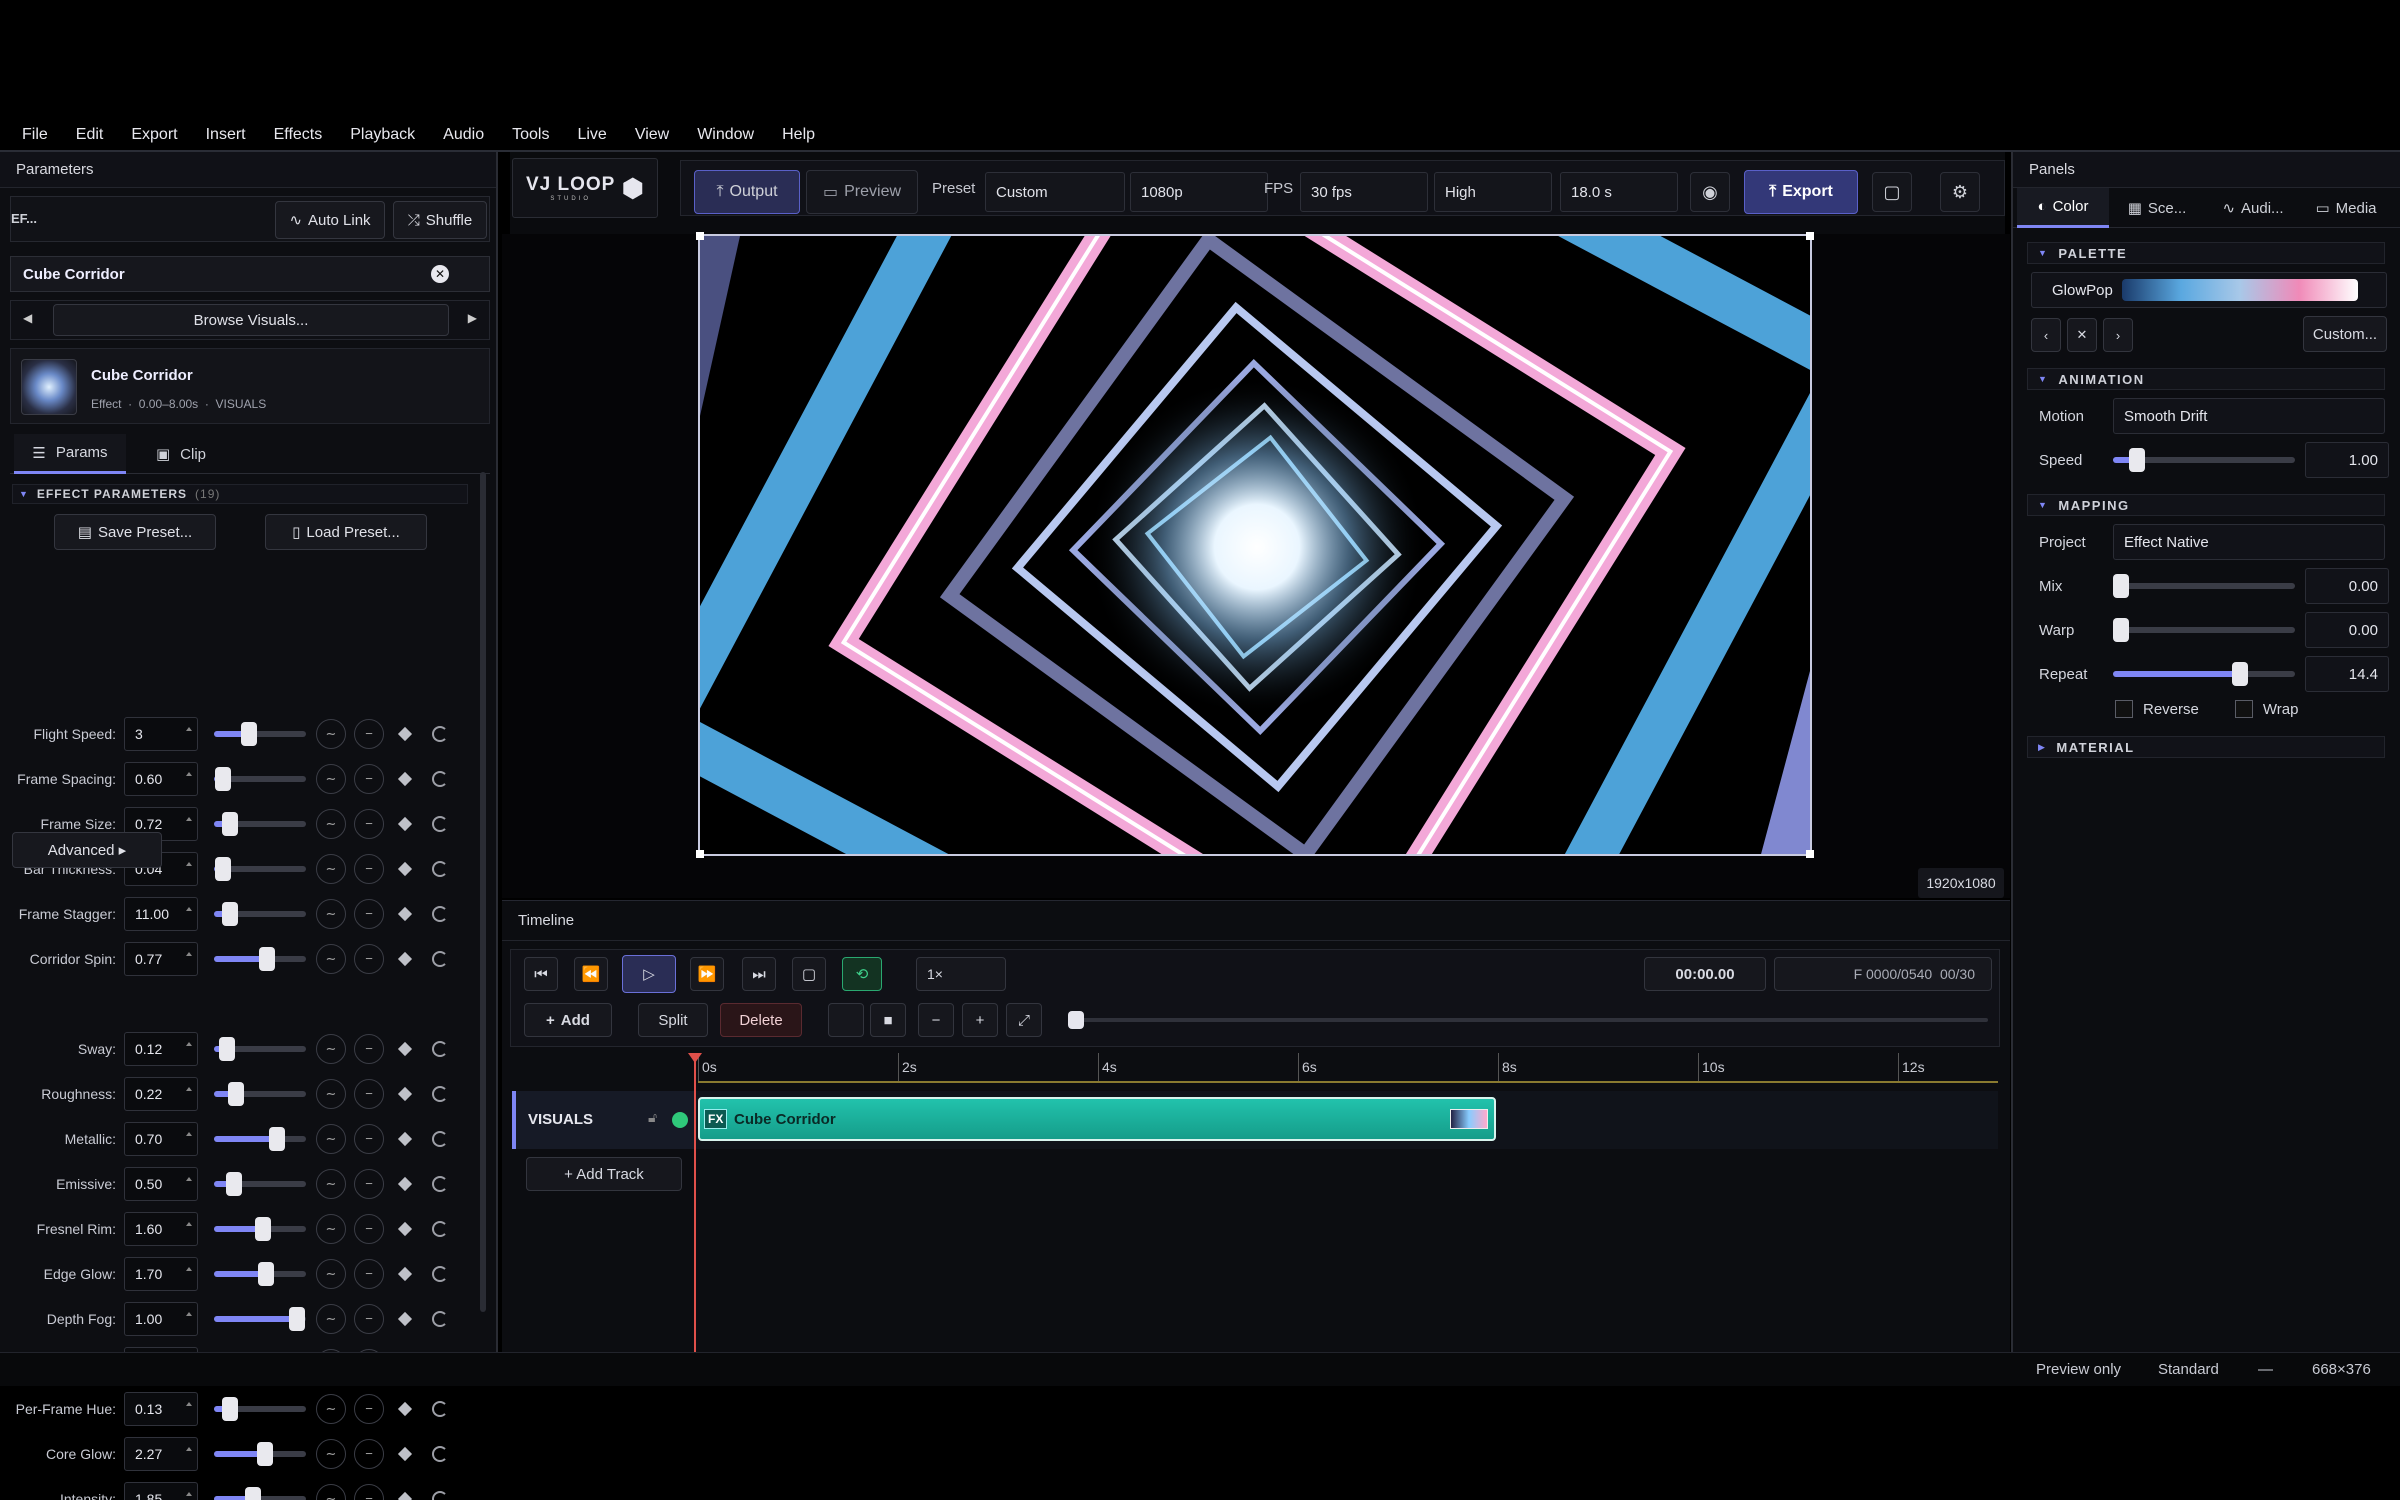 The image size is (2400, 1500). Describe the element at coordinates (161, 958) in the screenshot. I see `param-value-input: 0.77` at that location.